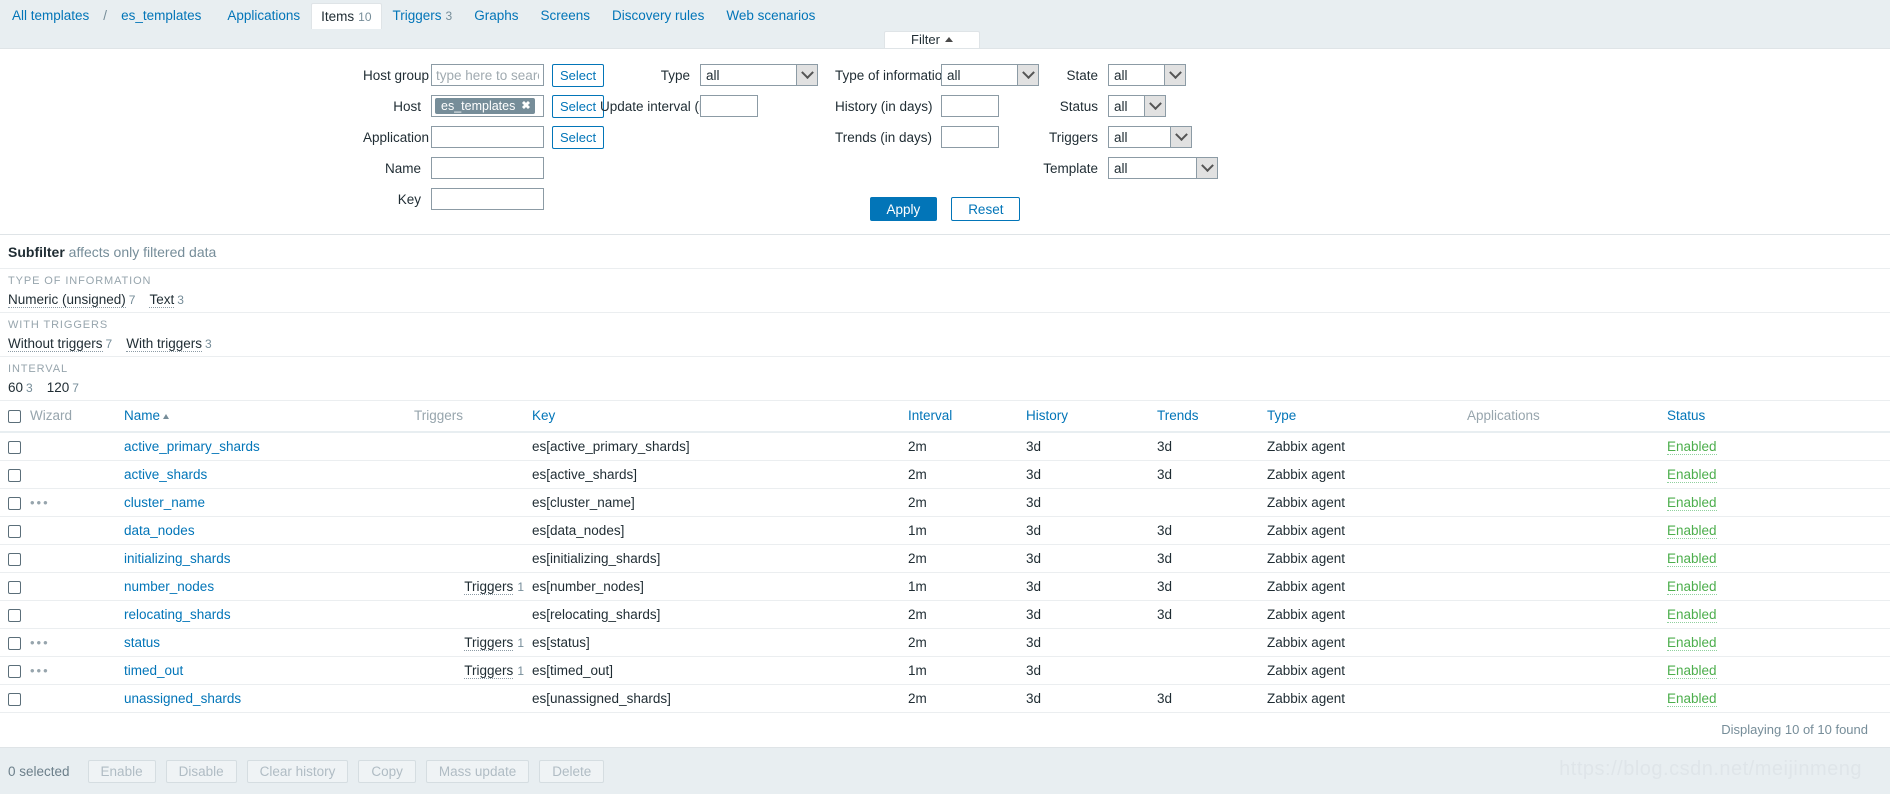  I want to click on row-key-cell: es[active_shards], so click(716, 474).